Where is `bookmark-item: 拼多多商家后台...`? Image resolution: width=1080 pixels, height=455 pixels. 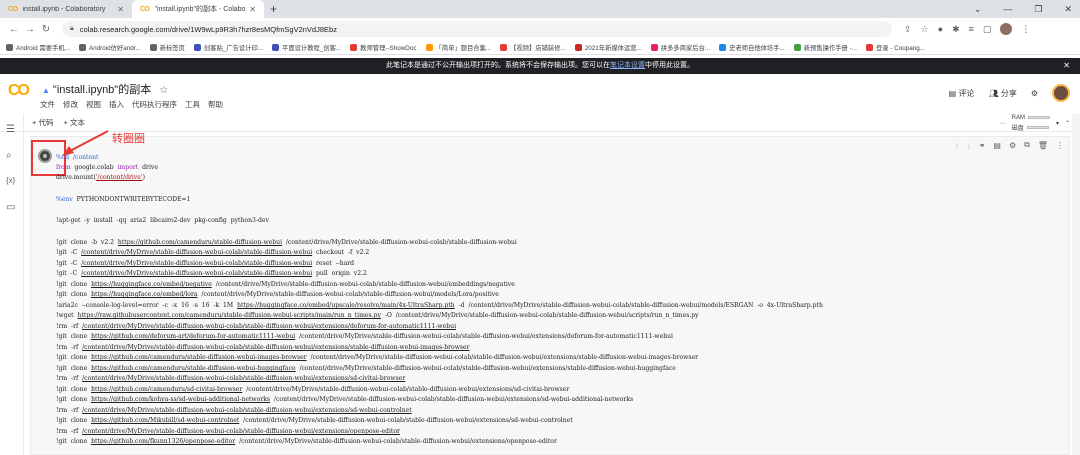
bookmark-item: 拼多多商家后台... is located at coordinates (680, 47).